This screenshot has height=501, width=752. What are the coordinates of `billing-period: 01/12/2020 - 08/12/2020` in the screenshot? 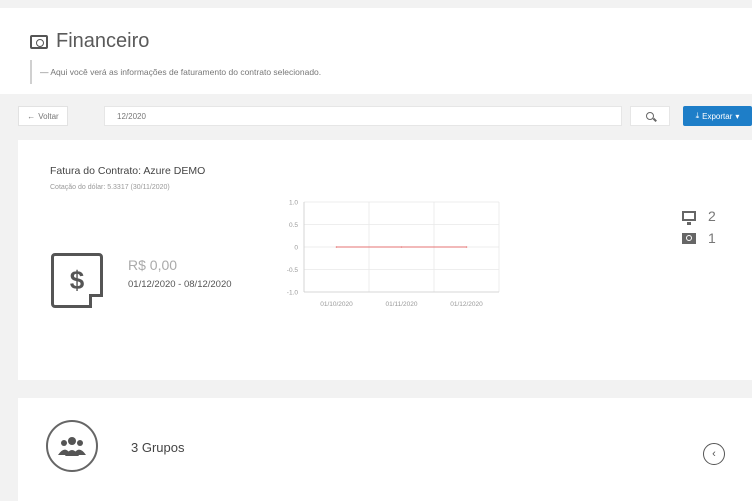 It's located at (180, 284).